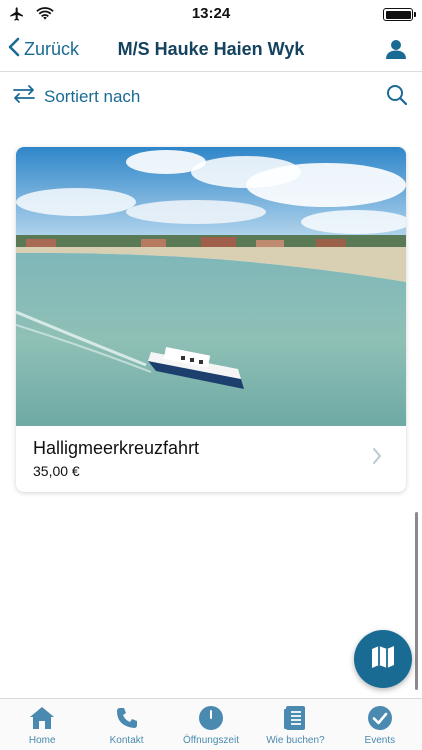  Describe the element at coordinates (92, 96) in the screenshot. I see `sort-label: Sortiert nach` at that location.